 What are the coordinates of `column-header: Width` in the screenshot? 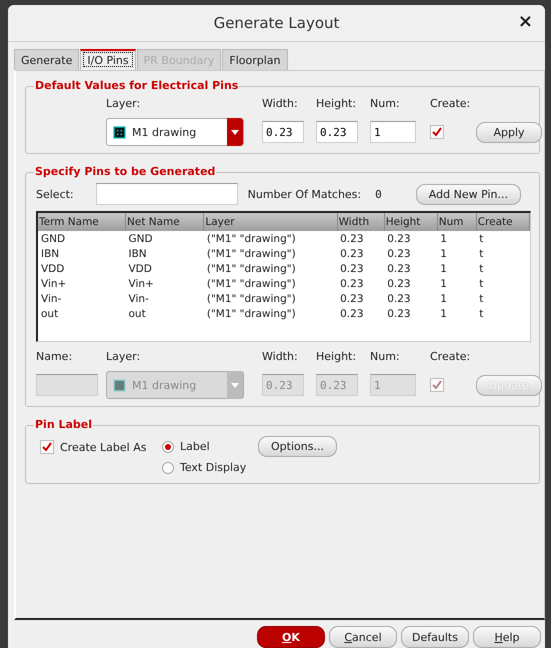 It's located at (360, 222).